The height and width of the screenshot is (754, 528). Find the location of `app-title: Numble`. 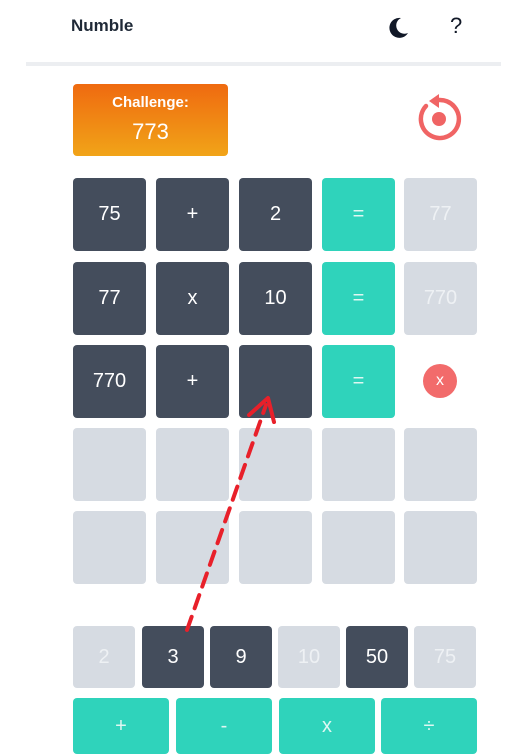

app-title: Numble is located at coordinates (102, 25).